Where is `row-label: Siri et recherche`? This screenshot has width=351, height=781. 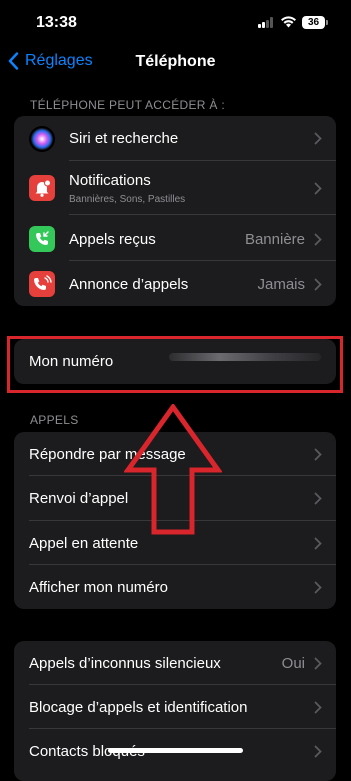
row-label: Siri et recherche is located at coordinates (124, 138).